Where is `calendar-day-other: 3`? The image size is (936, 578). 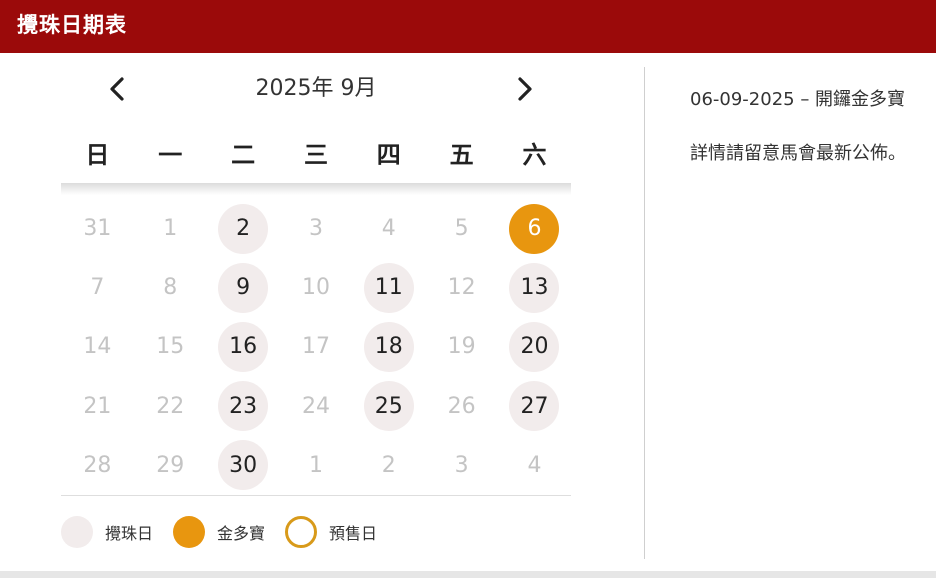 calendar-day-other: 3 is located at coordinates (461, 465).